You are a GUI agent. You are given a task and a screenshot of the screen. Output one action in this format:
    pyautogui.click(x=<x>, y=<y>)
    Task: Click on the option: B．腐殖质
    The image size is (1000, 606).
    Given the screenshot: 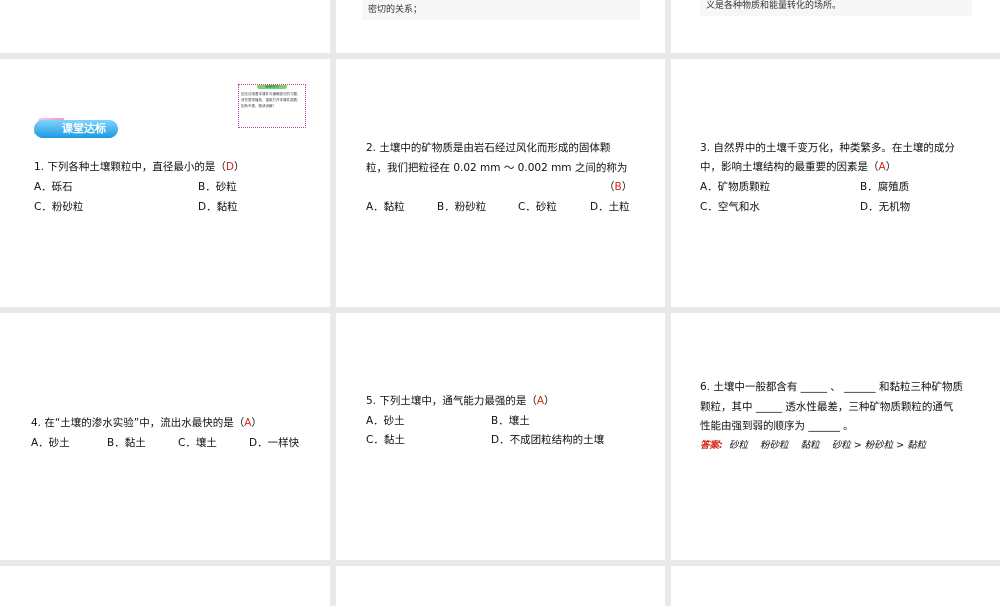 What is the action you would take?
    pyautogui.click(x=885, y=187)
    